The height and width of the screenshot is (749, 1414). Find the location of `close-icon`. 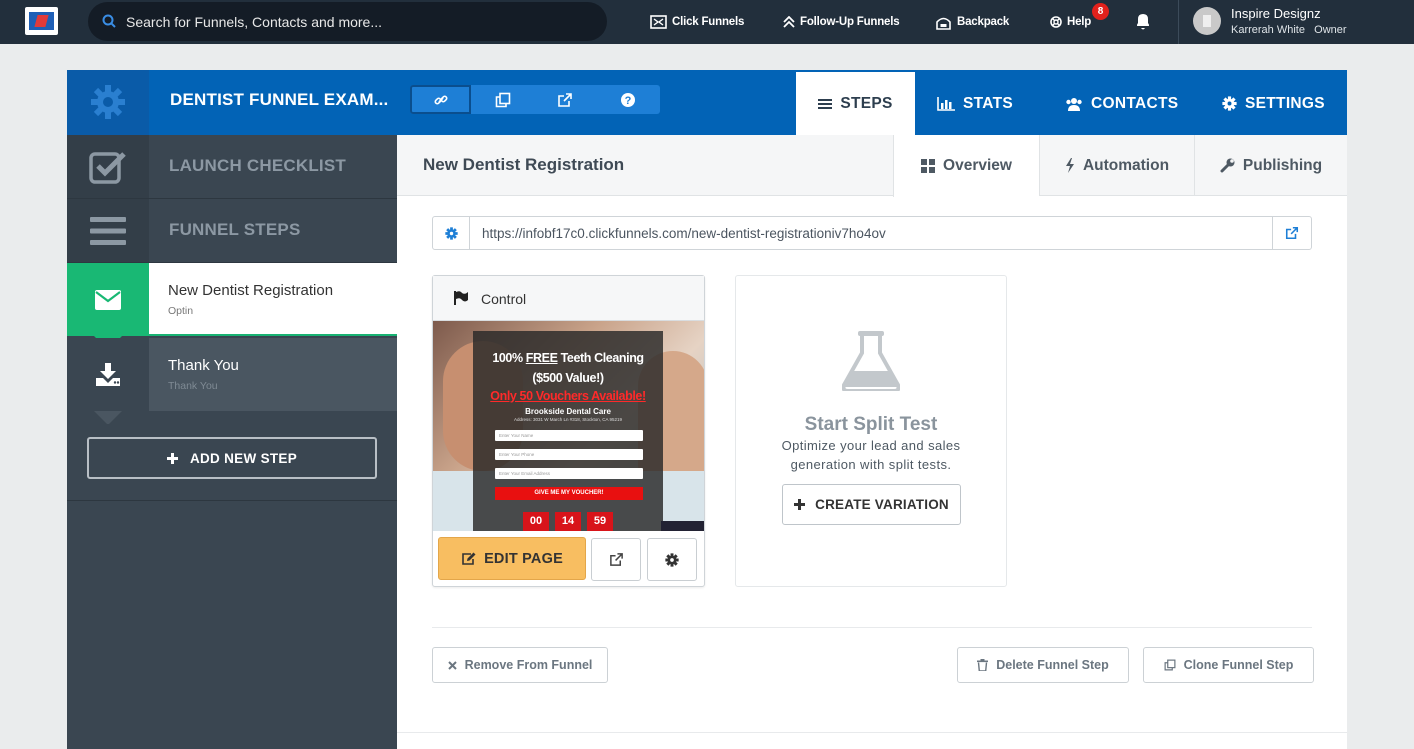

close-icon is located at coordinates (452, 665).